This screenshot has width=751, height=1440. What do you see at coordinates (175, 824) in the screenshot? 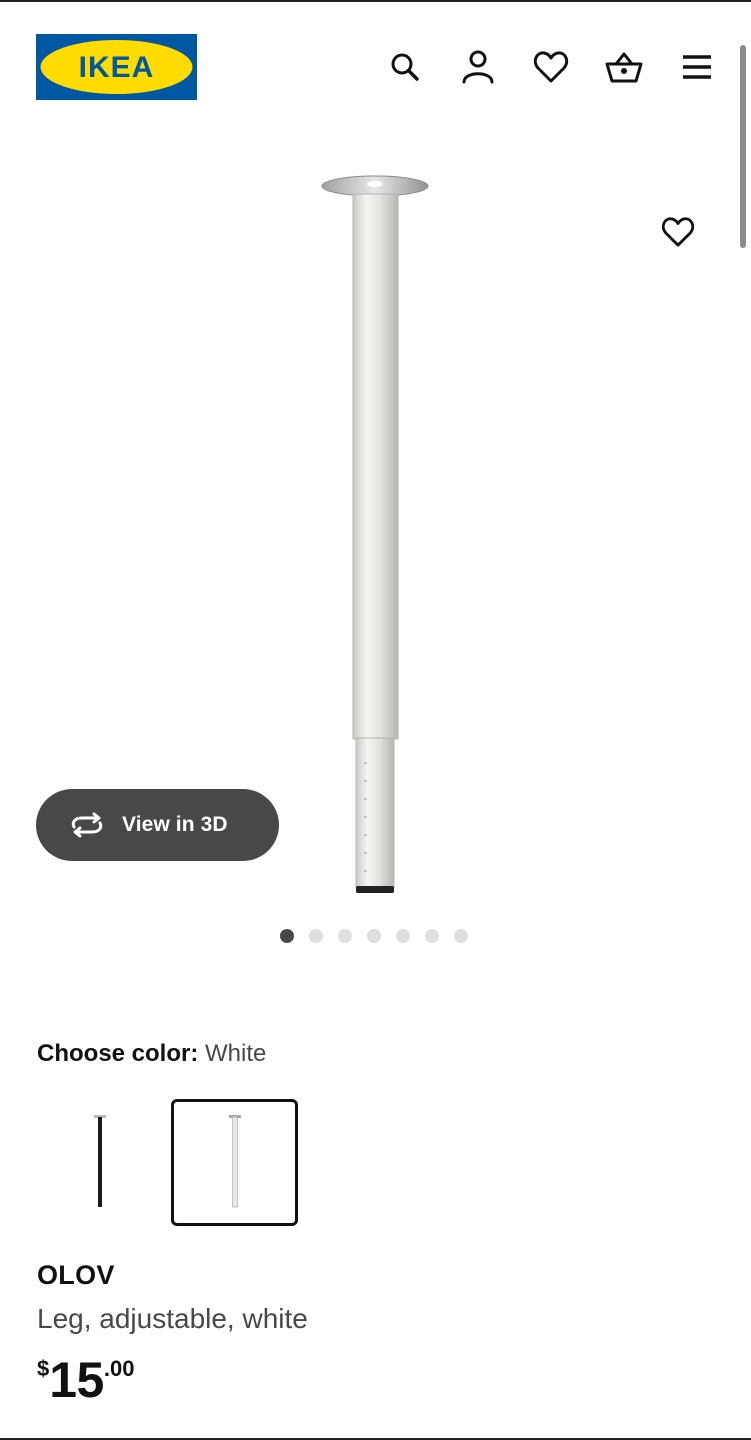
I see `view-in-3d-label: View in 3D` at bounding box center [175, 824].